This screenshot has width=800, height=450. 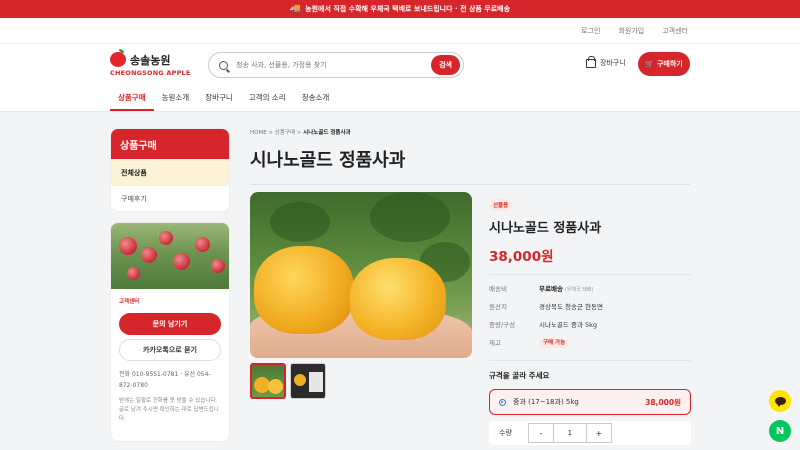 I want to click on naver-icon: N, so click(x=780, y=431).